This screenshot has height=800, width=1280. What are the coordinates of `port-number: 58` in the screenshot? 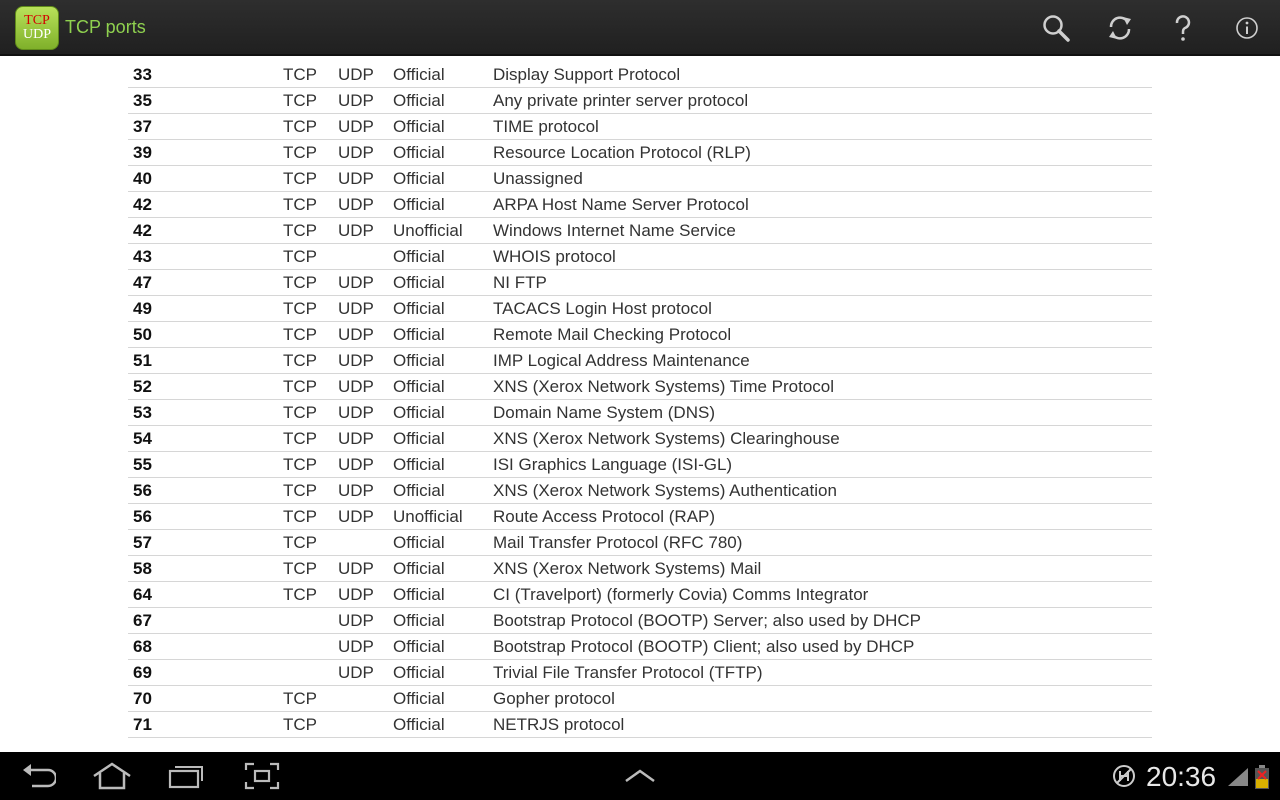 It's located at (142, 568).